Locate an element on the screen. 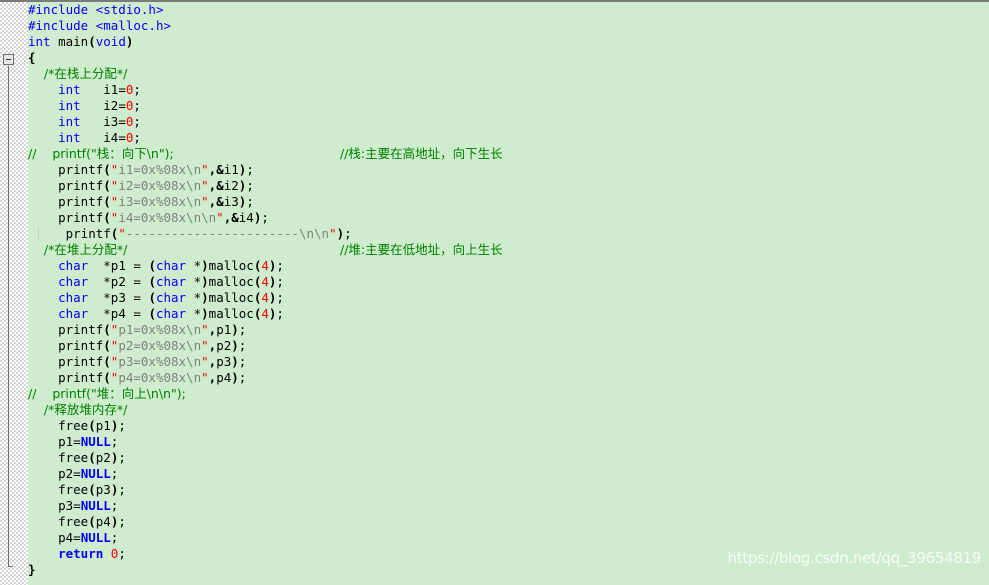 The width and height of the screenshot is (989, 585). code-token: i2 is located at coordinates (231, 185).